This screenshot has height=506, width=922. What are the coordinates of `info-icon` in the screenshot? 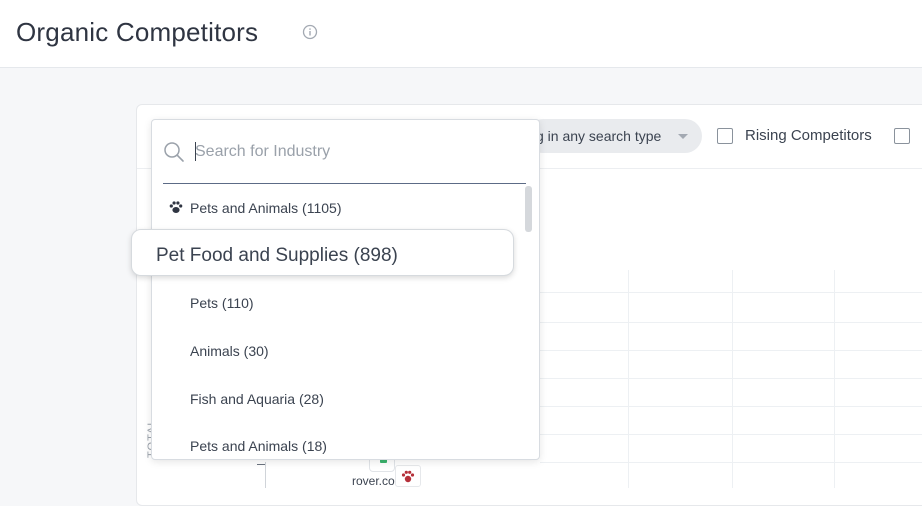 It's located at (310, 32).